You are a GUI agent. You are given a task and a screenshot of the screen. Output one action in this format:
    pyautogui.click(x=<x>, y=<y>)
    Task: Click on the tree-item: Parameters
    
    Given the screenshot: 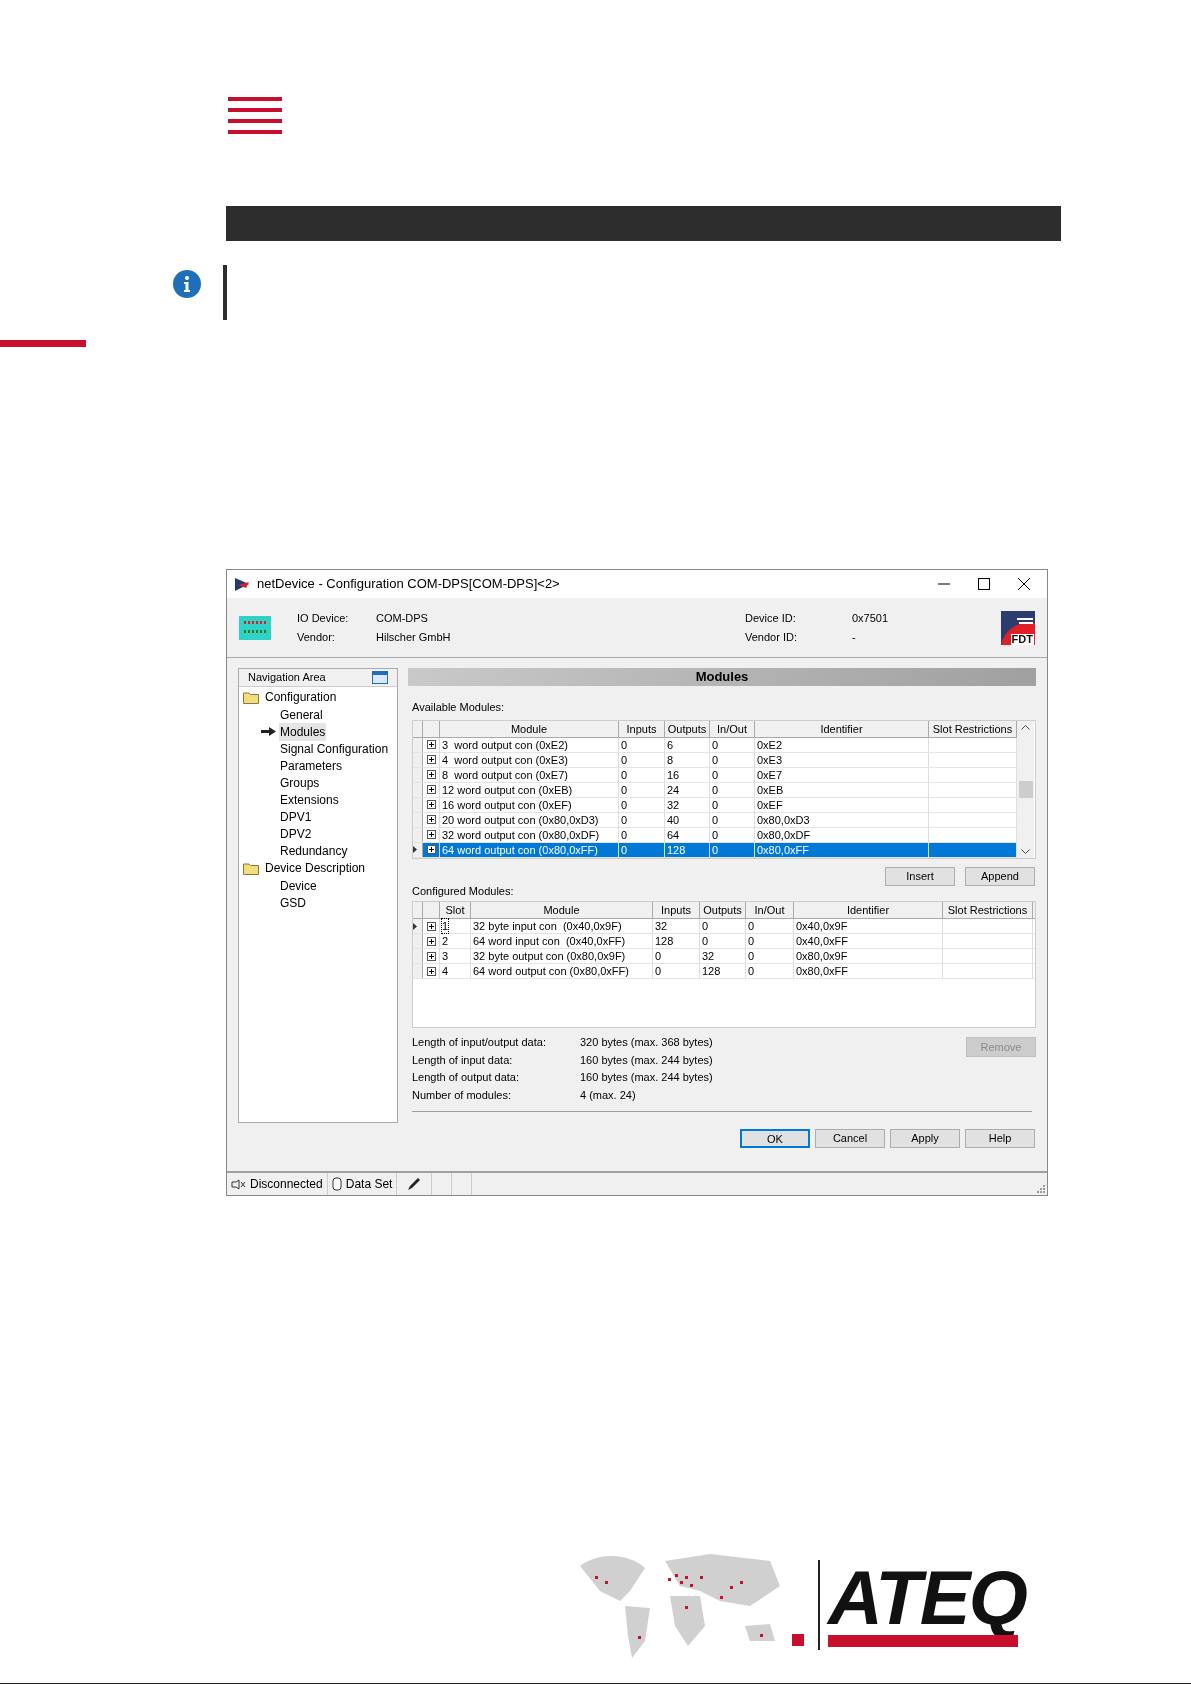 What is the action you would take?
    pyautogui.click(x=311, y=765)
    